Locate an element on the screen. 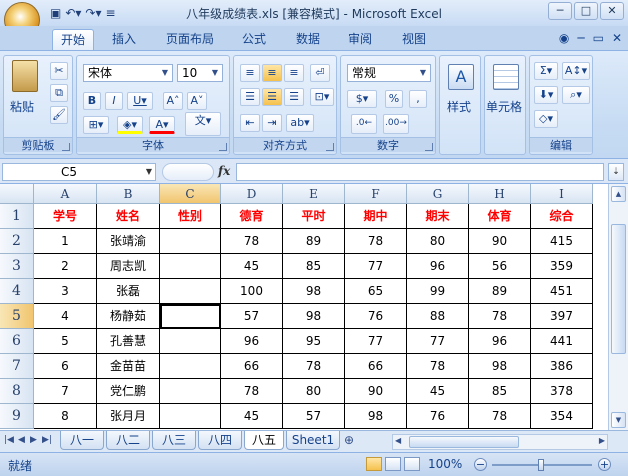 This screenshot has width=628, height=476. header-cell: 综合 is located at coordinates (562, 216).